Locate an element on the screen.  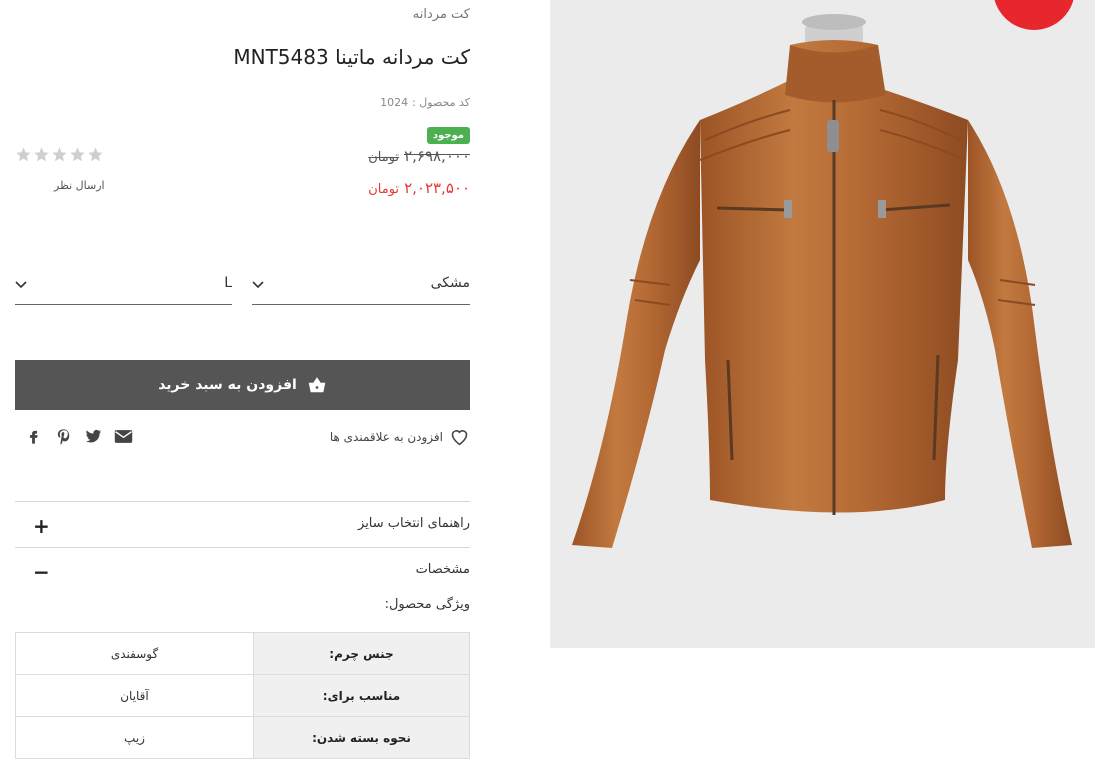
product-title: کت مردانه ماتینا MNT5483 is located at coordinates (351, 57).